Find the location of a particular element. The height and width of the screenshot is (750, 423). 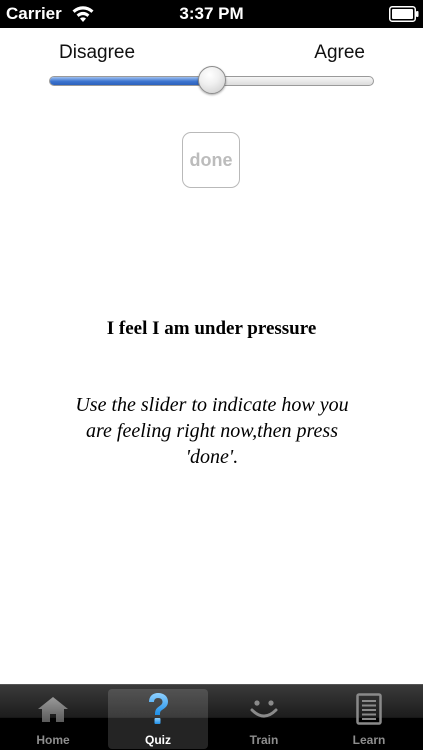

smiley-icon is located at coordinates (264, 709).